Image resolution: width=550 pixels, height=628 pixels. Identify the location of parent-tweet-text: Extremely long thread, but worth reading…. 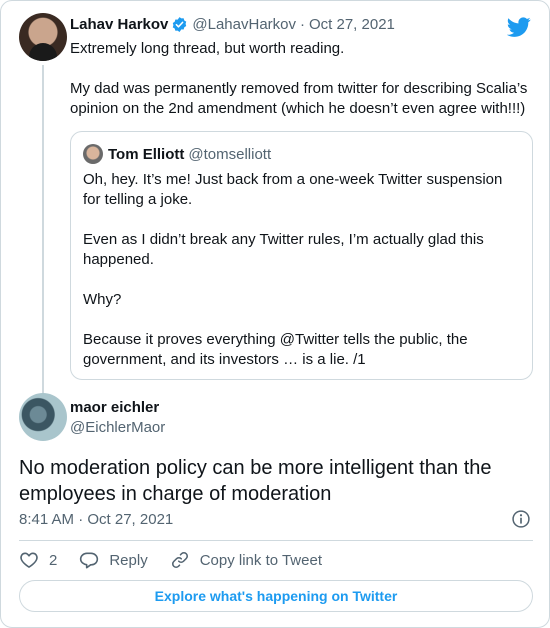
(305, 79).